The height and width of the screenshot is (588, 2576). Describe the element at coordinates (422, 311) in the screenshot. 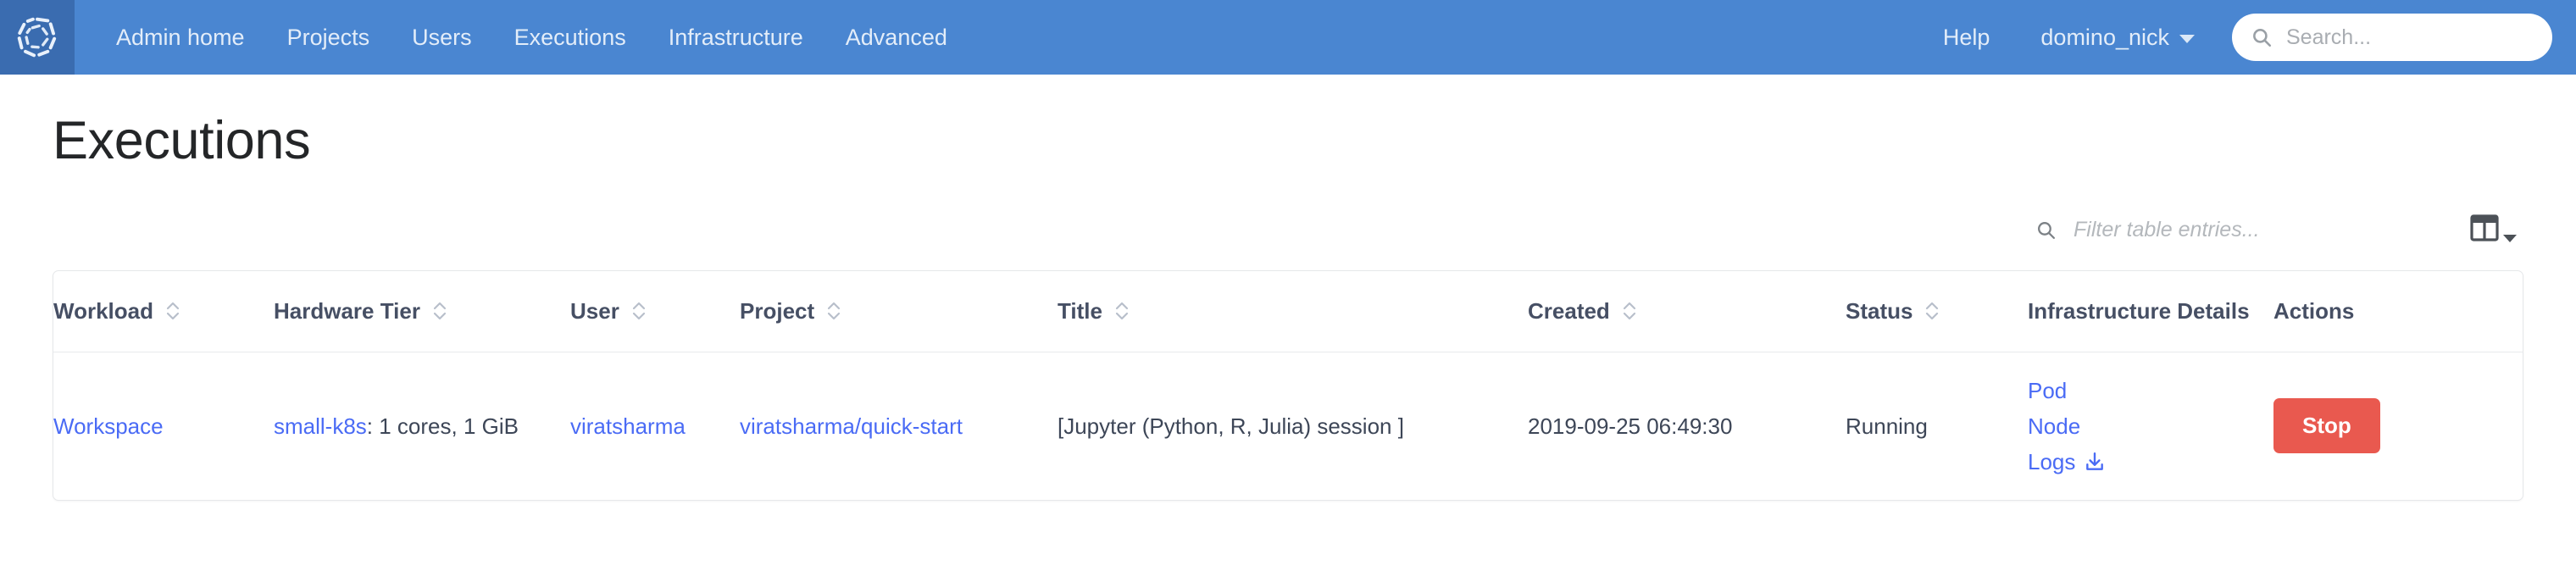

I see `column-header-hardware-tier: Hardware Tier` at that location.